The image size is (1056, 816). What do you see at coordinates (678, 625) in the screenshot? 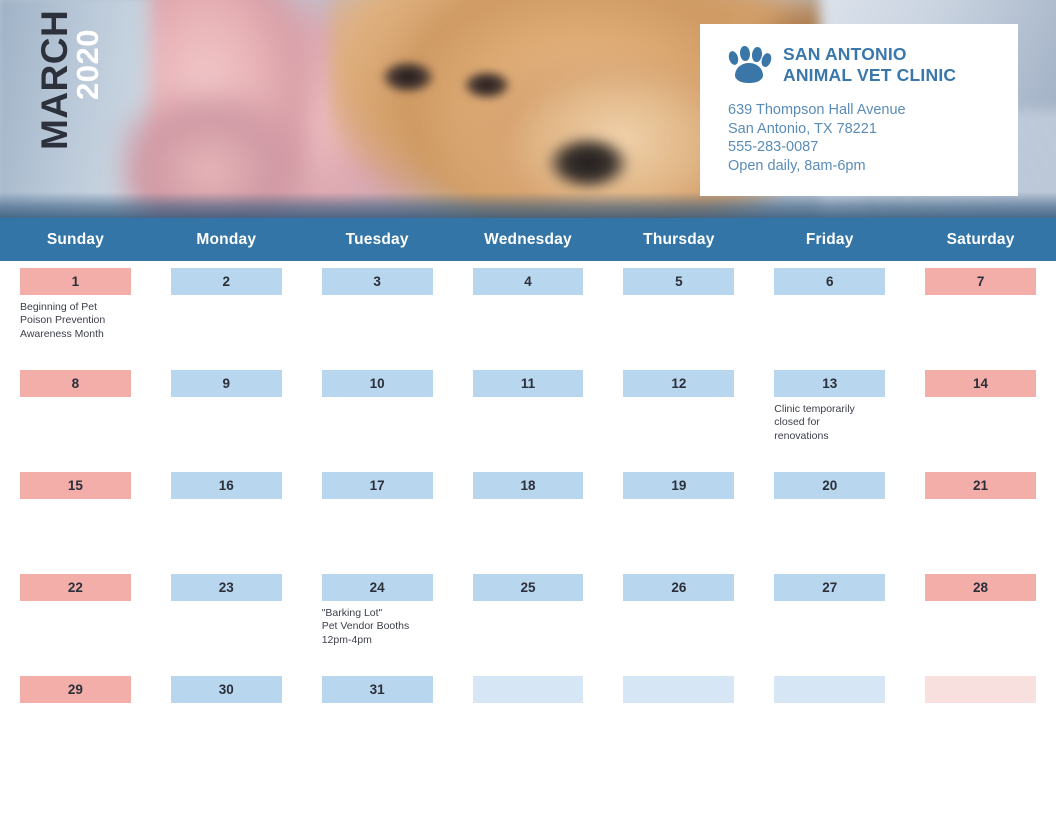
I see `calendar-day-26: 26` at bounding box center [678, 625].